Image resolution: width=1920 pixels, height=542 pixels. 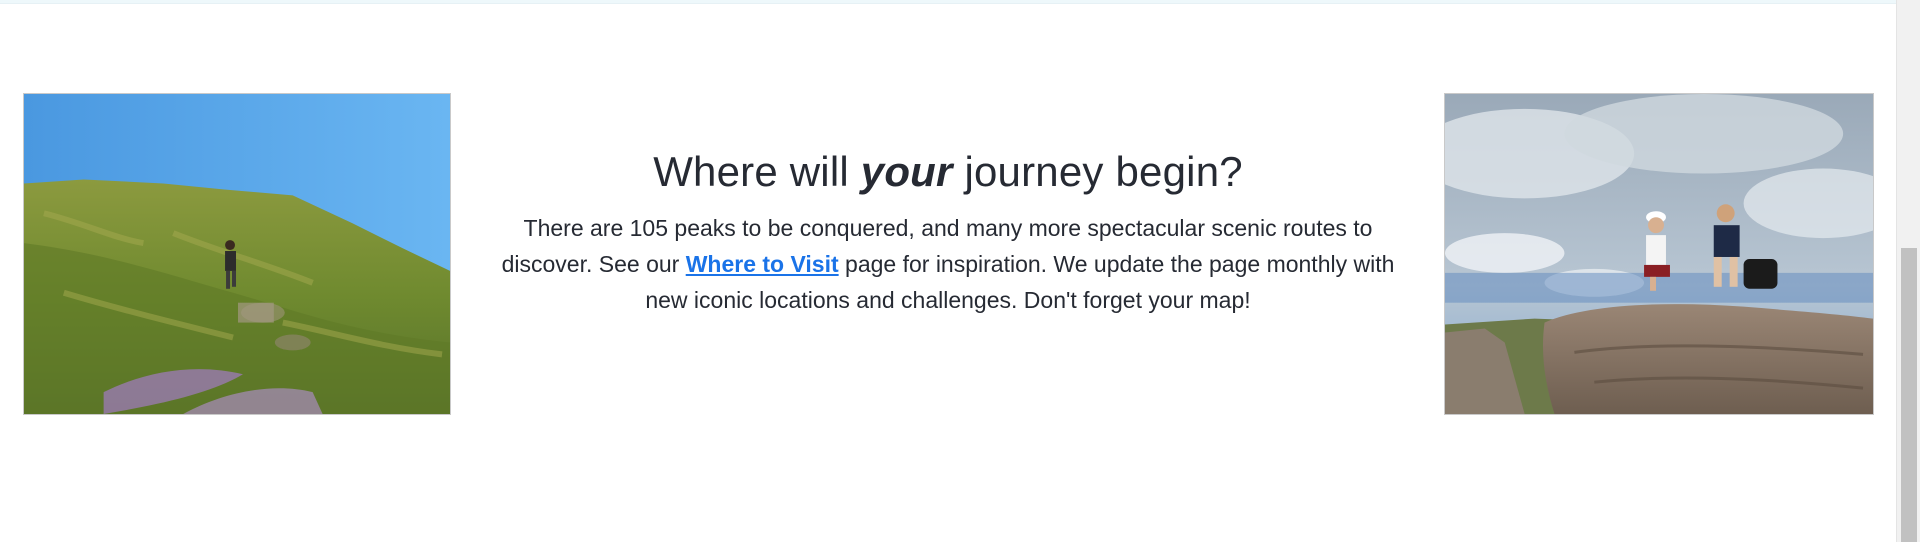 I want to click on heading-emphasis: your, so click(x=906, y=171).